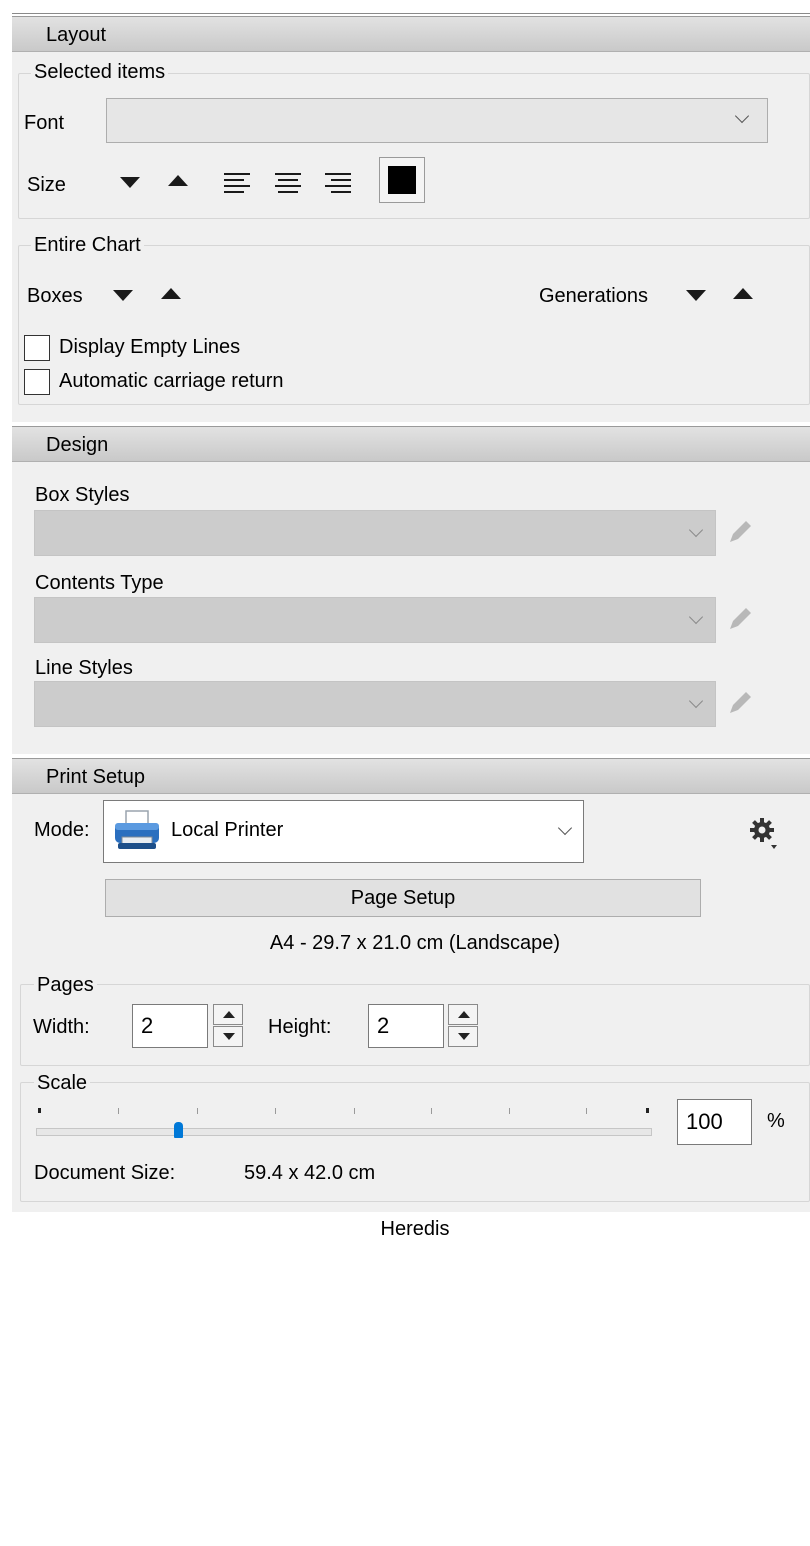 This screenshot has width=810, height=1546. What do you see at coordinates (228, 1036) in the screenshot?
I see `width-down-button` at bounding box center [228, 1036].